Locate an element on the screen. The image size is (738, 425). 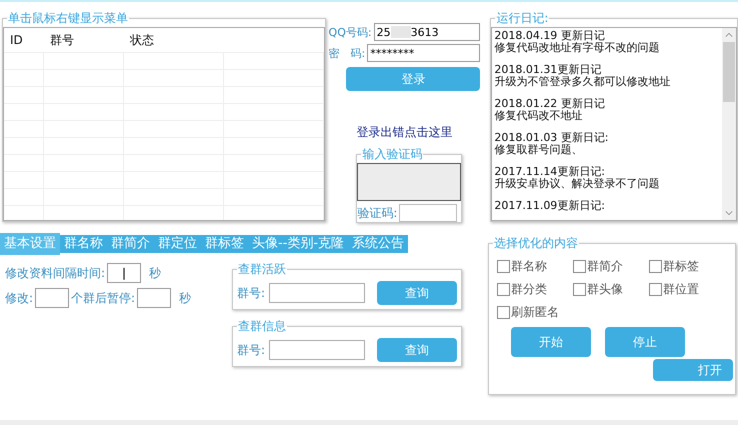
option-label: 群位置 is located at coordinates (681, 289).